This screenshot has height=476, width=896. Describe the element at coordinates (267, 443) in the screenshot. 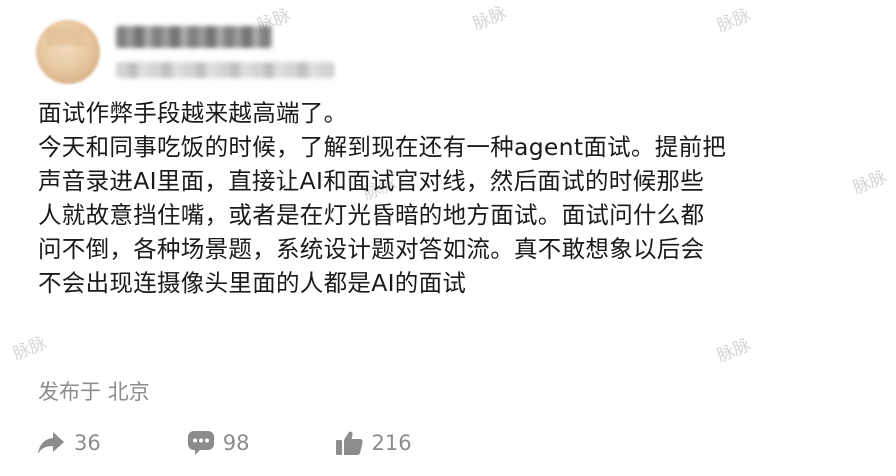

I see `post-actions: 36 98 216` at that location.